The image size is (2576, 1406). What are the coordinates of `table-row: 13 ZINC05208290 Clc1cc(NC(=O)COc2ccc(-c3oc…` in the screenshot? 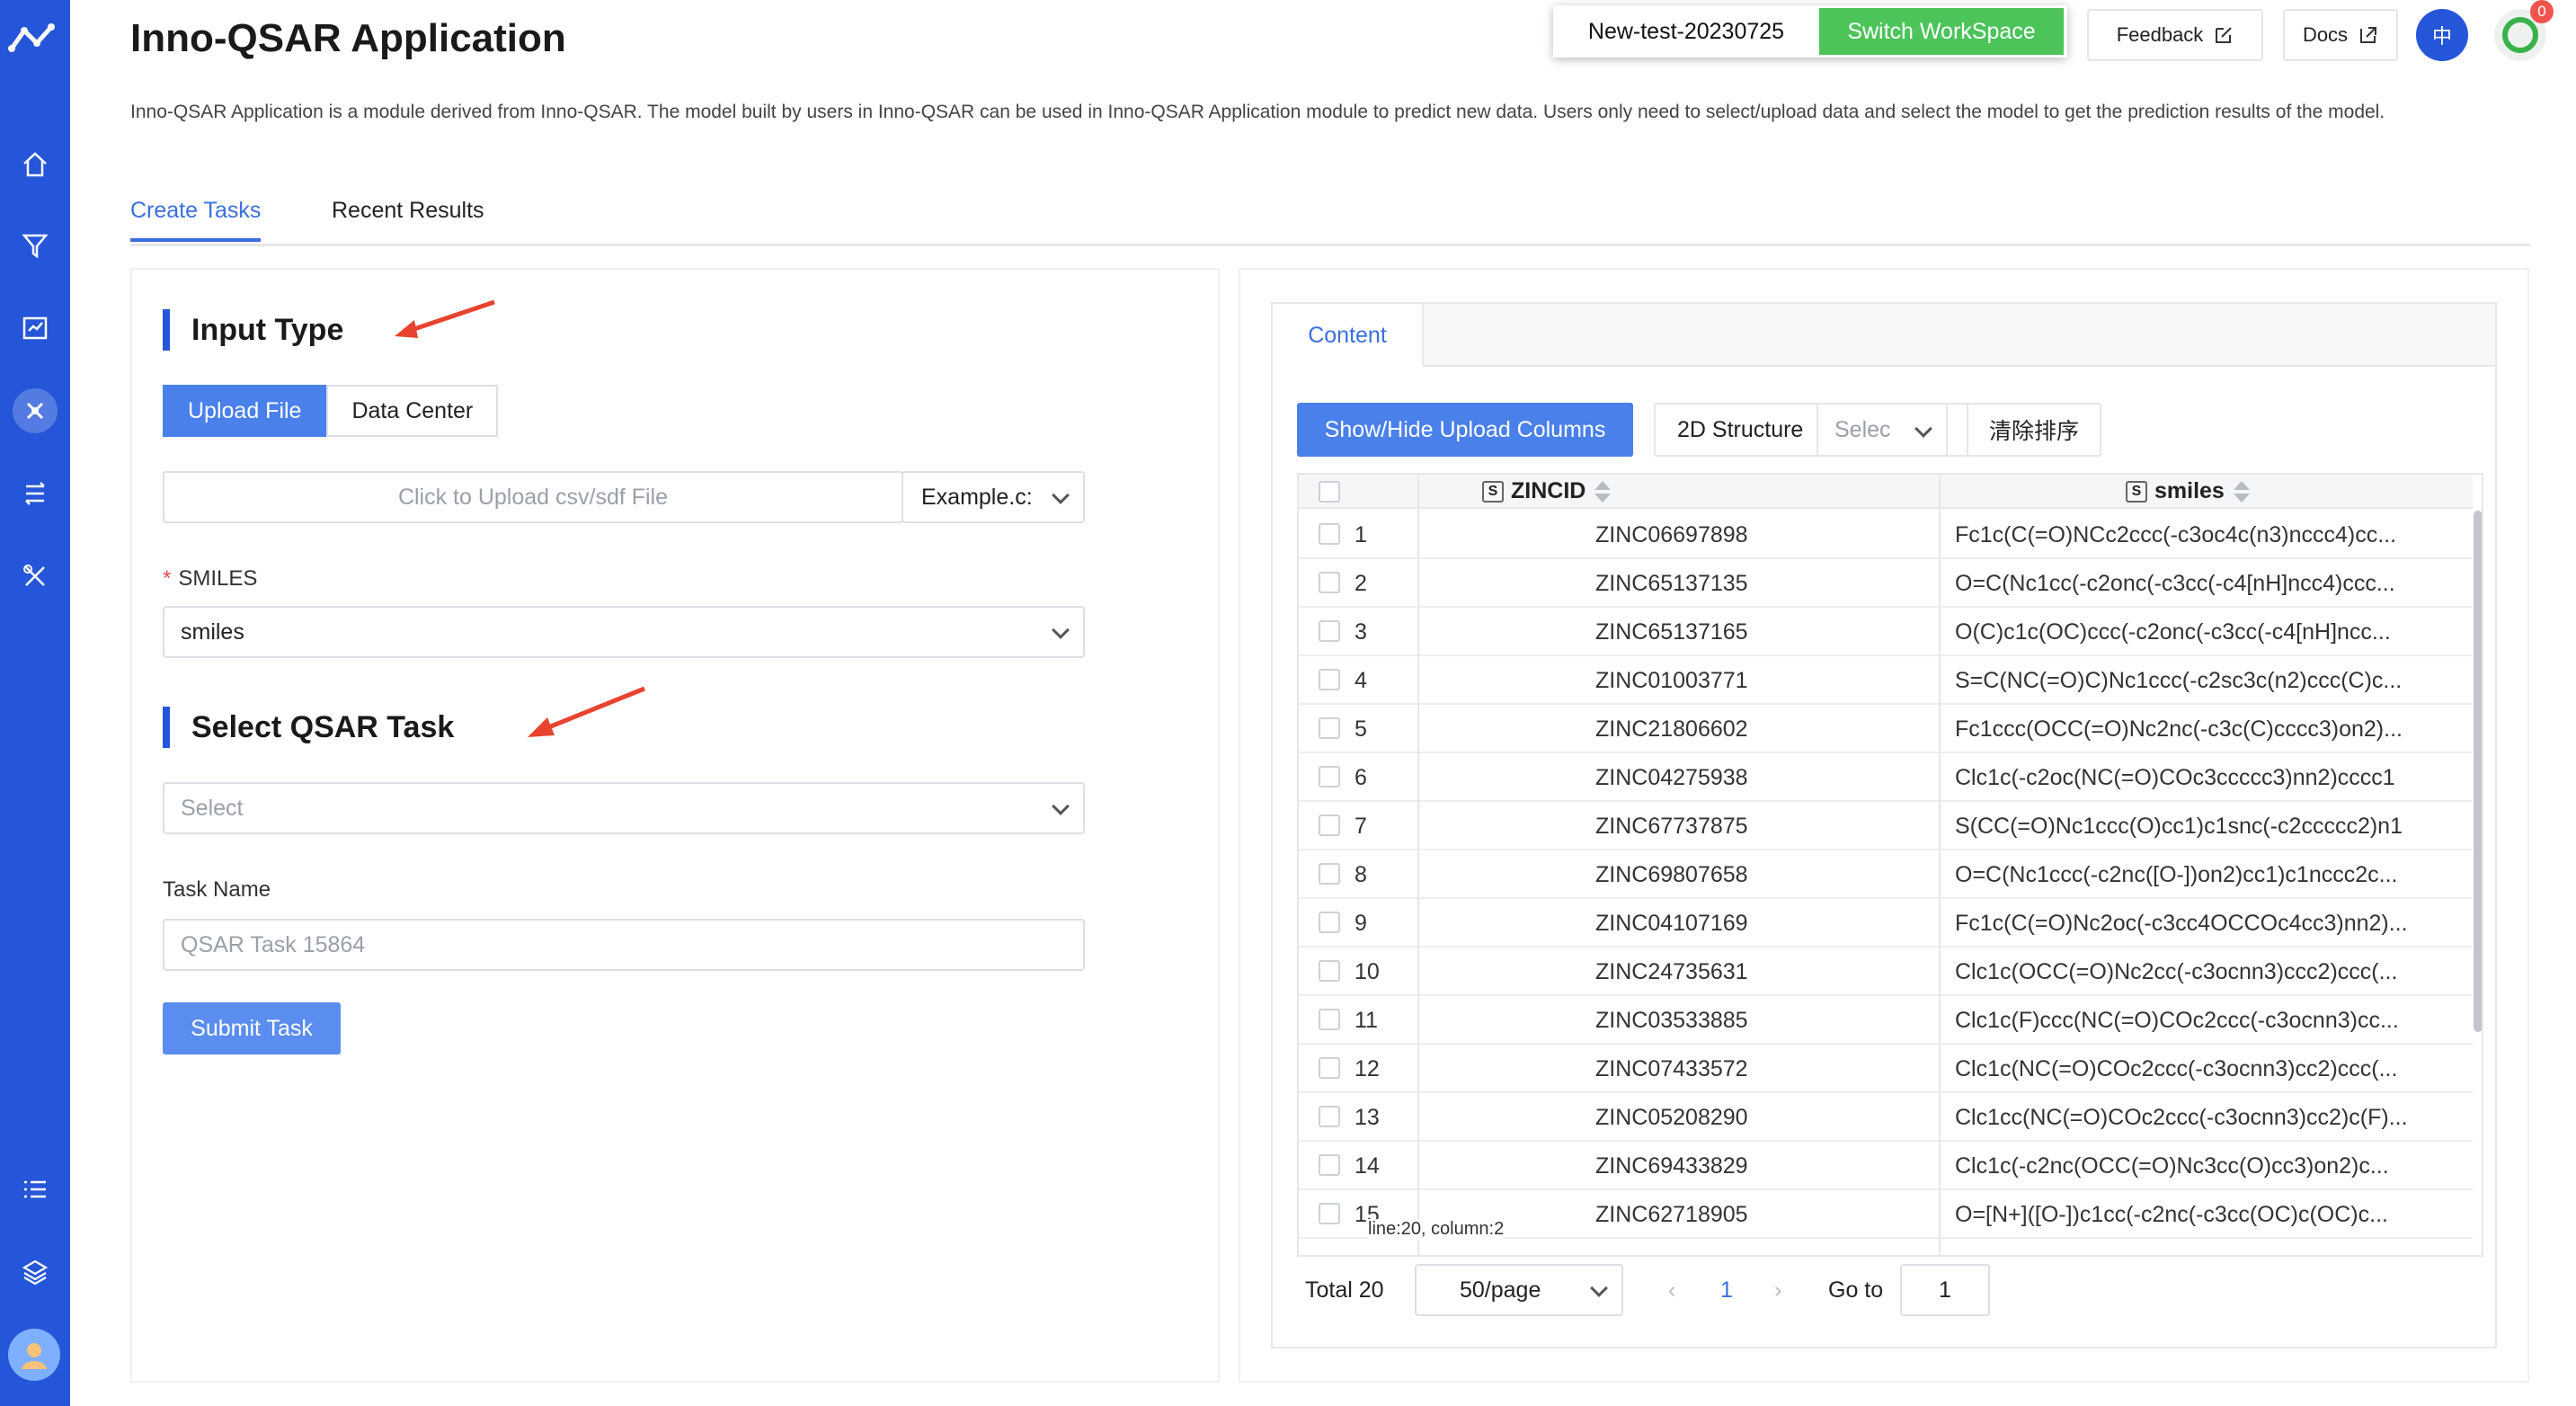 It's located at (1886, 1117).